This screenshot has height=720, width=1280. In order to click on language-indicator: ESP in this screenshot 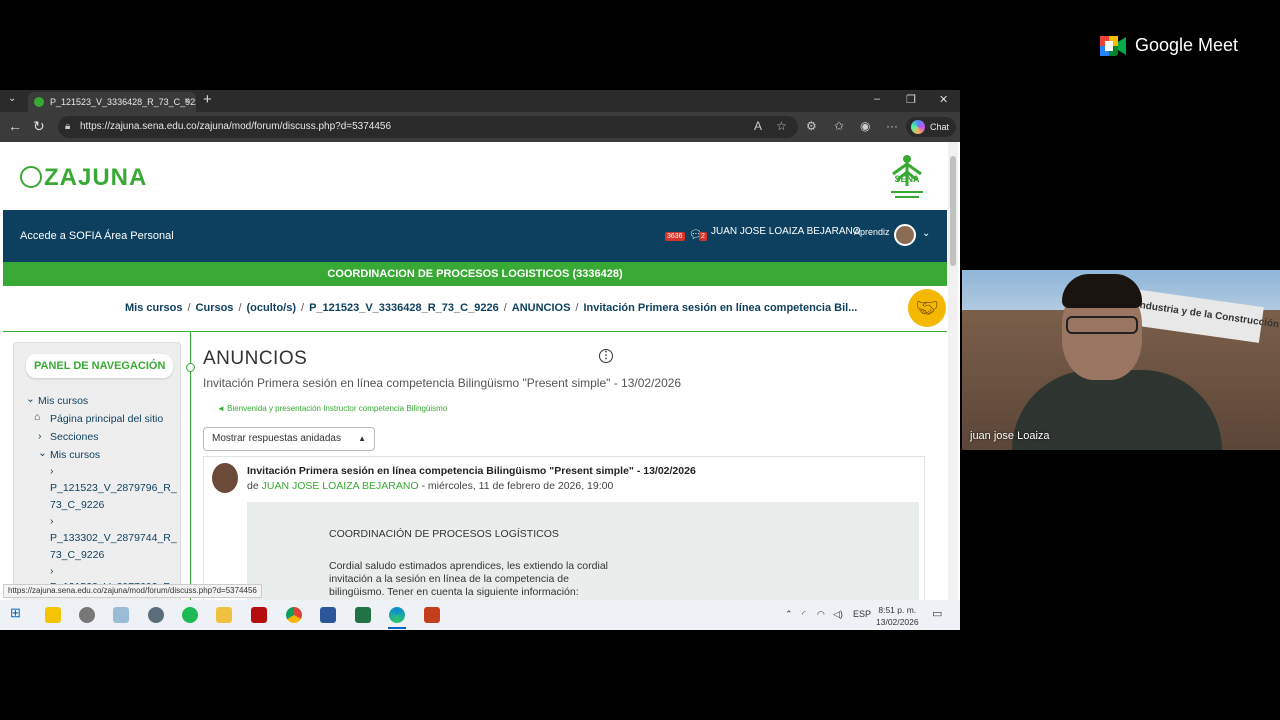, I will do `click(862, 614)`.